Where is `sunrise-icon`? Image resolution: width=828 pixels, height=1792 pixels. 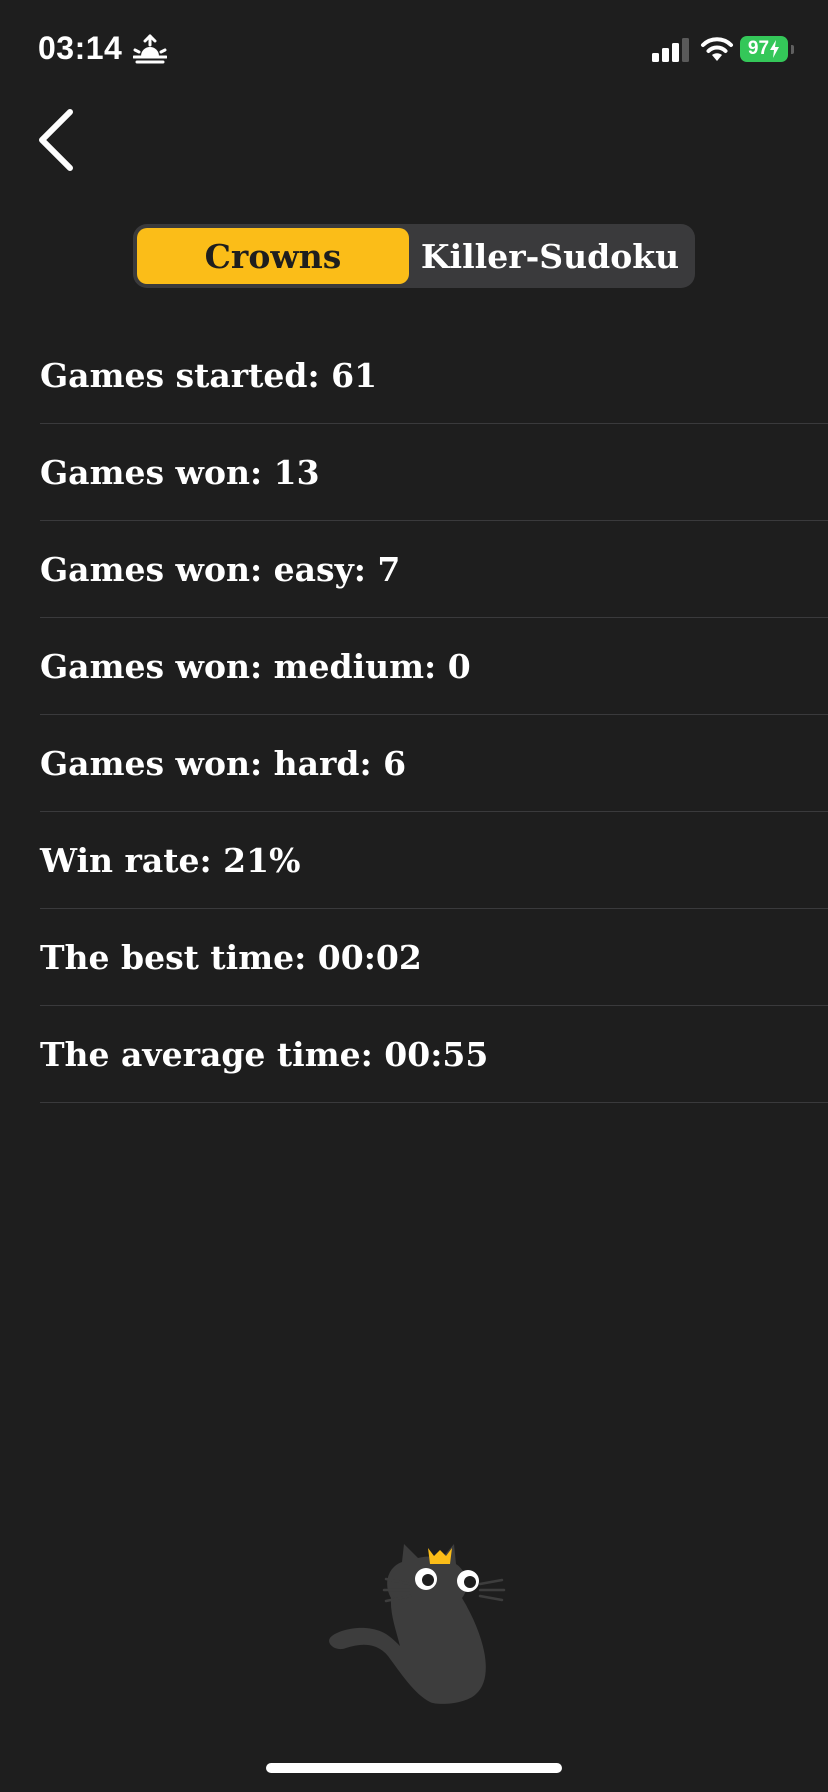
sunrise-icon is located at coordinates (150, 49).